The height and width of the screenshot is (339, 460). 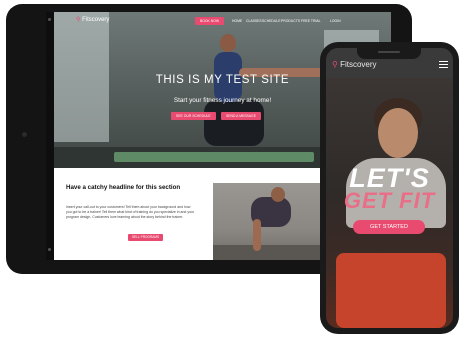 I want to click on browser-sidebar-strip, so click(x=50, y=136).